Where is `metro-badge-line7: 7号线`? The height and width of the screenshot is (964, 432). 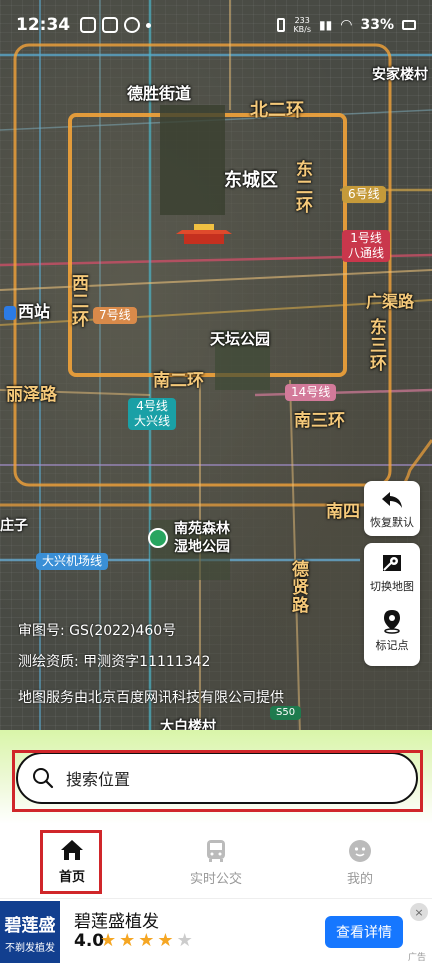
metro-badge-line7: 7号线 is located at coordinates (115, 315).